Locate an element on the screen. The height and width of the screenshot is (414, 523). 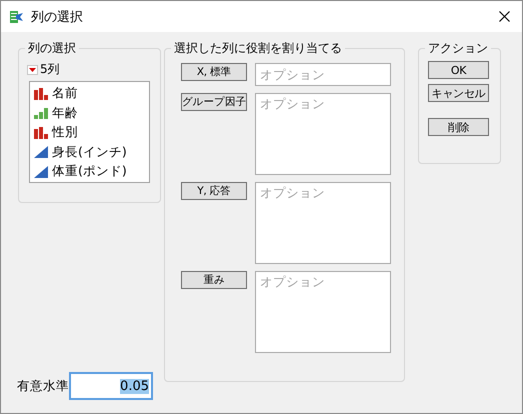
app-icon is located at coordinates (17, 17).